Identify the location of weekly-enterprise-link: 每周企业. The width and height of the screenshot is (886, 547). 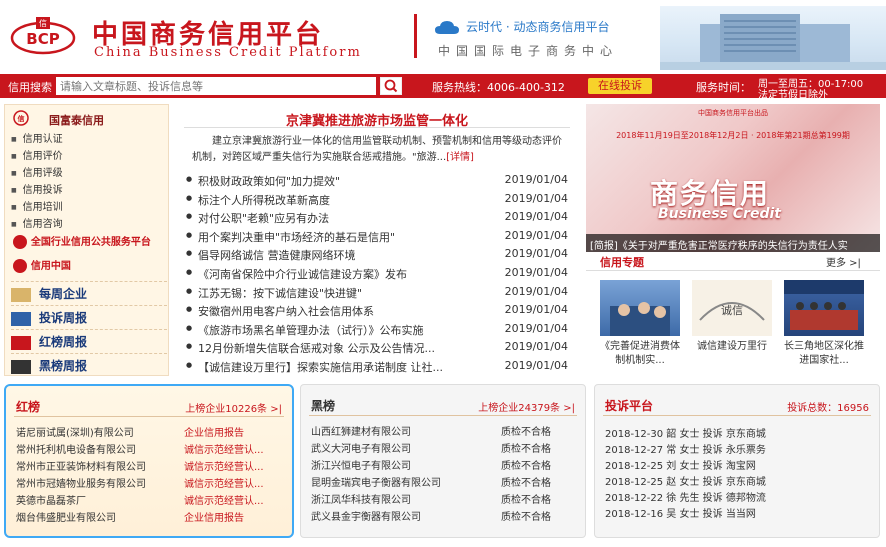
(89, 292).